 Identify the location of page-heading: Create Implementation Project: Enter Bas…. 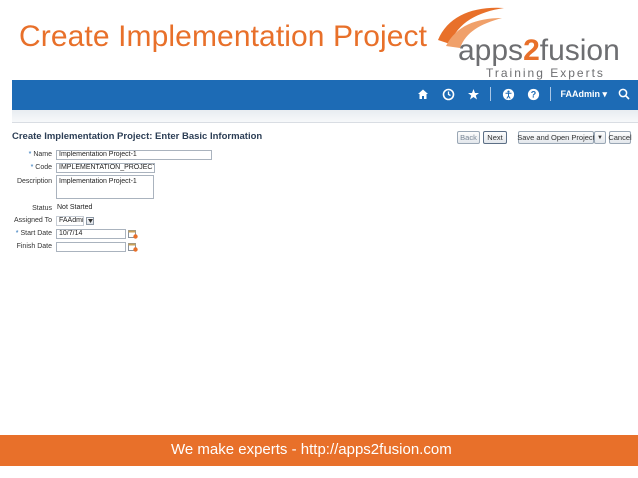
(137, 136).